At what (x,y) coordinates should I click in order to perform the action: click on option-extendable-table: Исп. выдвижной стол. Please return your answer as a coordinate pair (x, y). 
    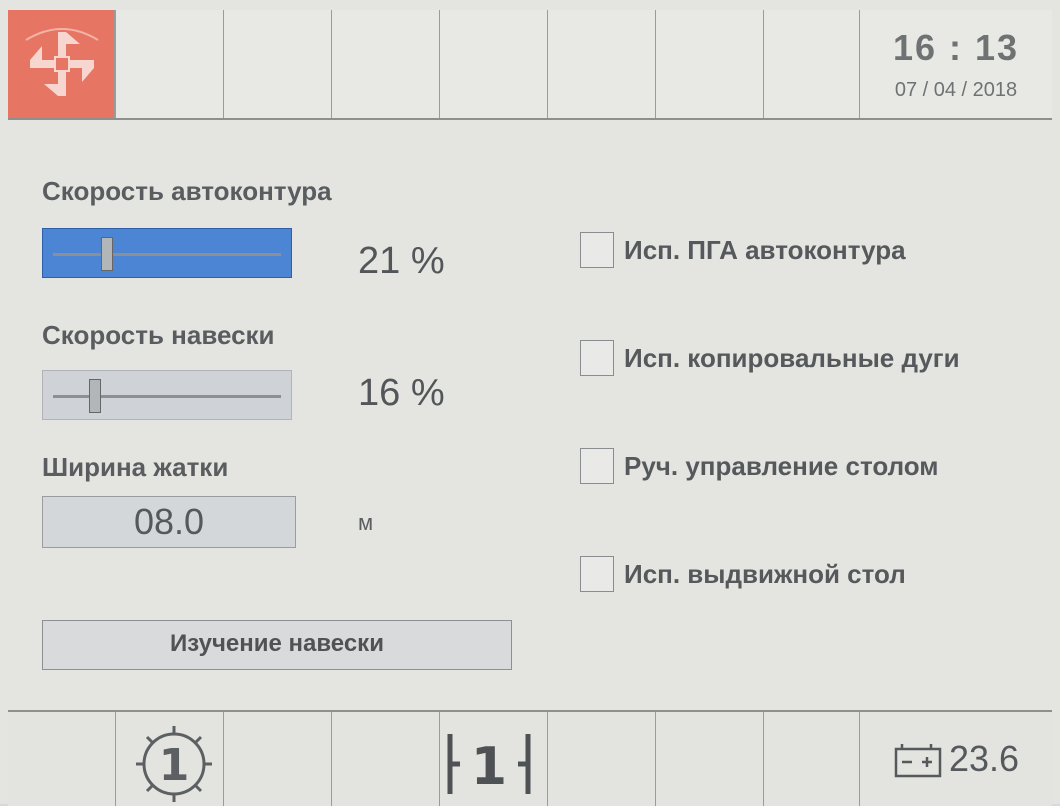
    Looking at the image, I should click on (743, 574).